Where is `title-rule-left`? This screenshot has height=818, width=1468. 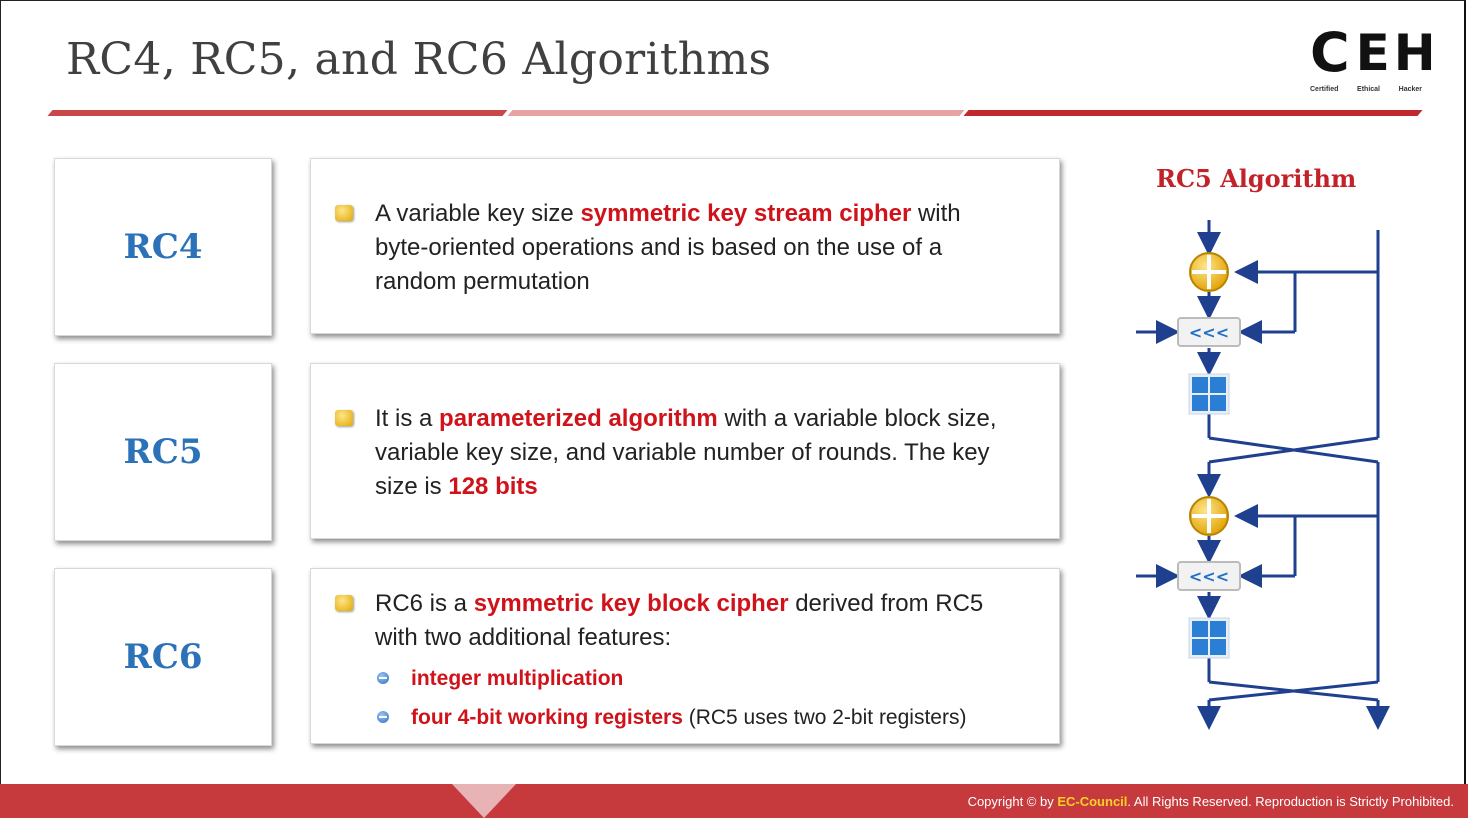 title-rule-left is located at coordinates (277, 113).